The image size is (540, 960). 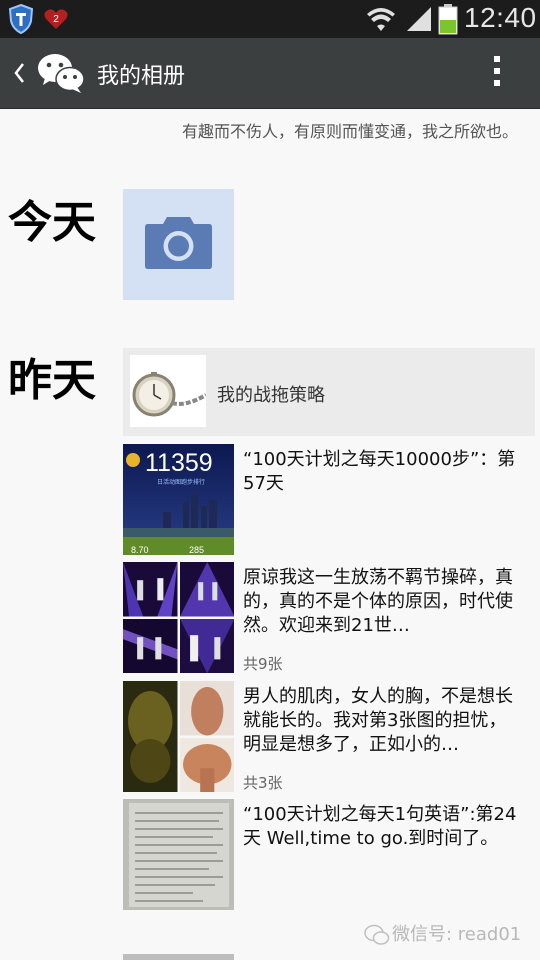 What do you see at coordinates (263, 783) in the screenshot?
I see `photo-count: 共3张` at bounding box center [263, 783].